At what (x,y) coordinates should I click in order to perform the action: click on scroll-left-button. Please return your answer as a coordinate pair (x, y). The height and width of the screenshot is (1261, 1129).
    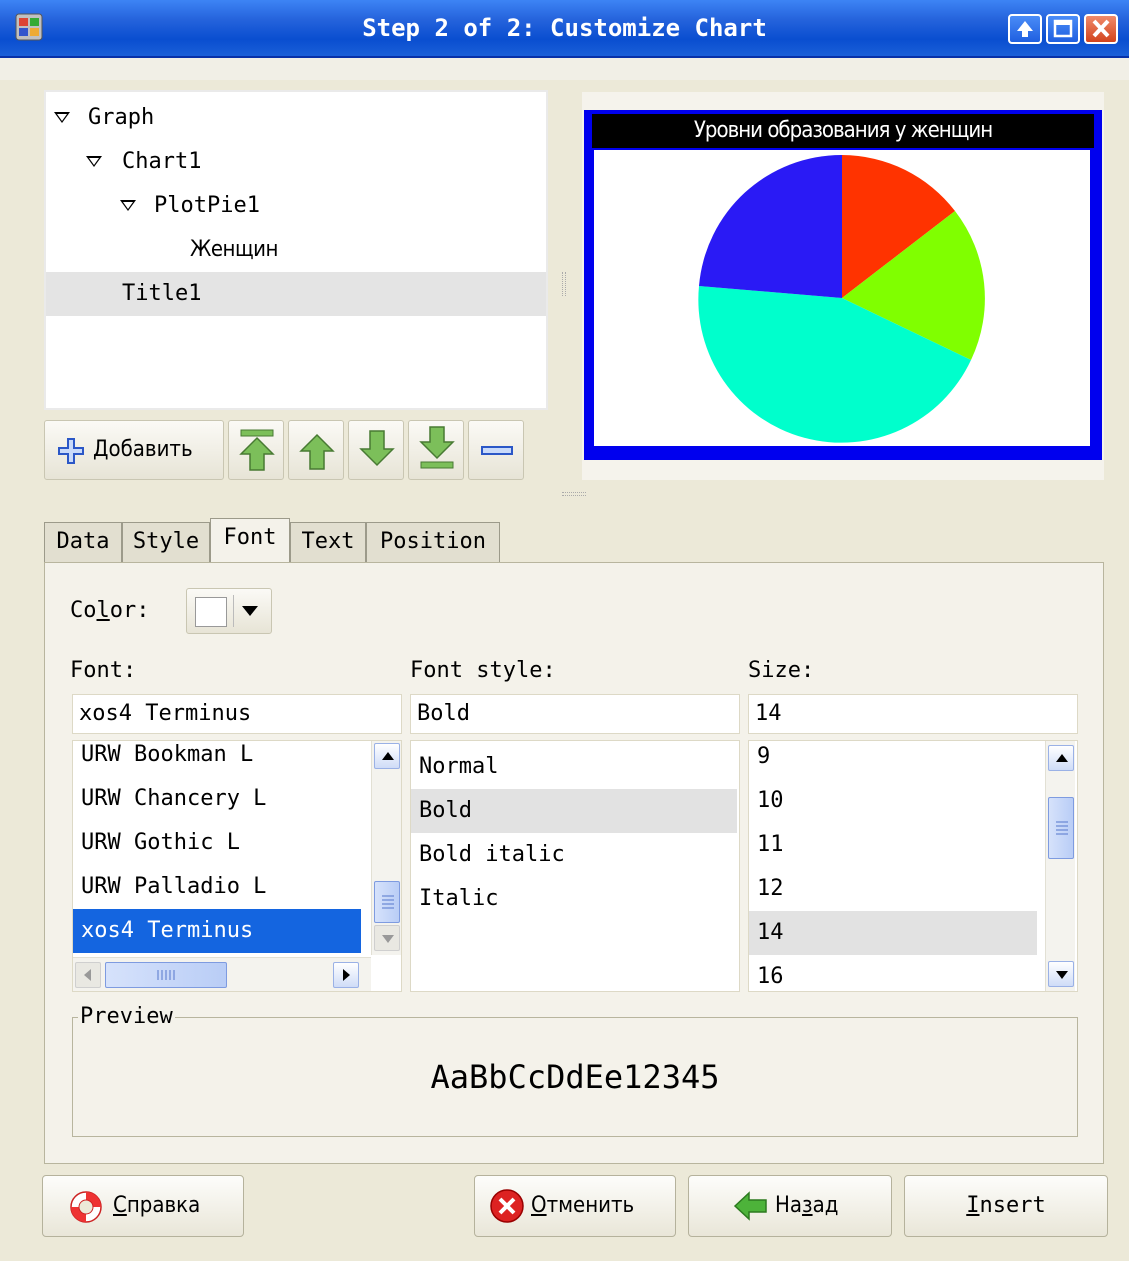
    Looking at the image, I should click on (88, 975).